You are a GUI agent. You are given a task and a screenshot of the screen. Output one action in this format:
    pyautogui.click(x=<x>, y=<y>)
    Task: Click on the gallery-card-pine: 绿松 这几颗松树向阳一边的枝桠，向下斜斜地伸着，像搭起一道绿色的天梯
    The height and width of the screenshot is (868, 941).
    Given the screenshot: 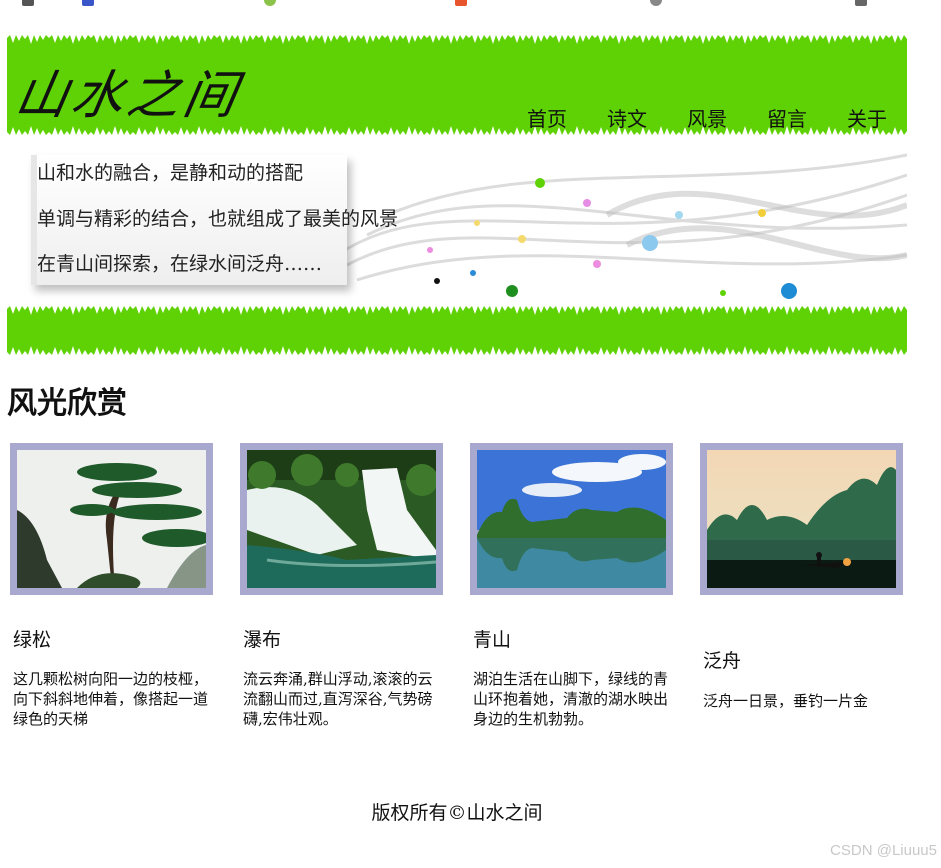 What is the action you would take?
    pyautogui.click(x=111, y=585)
    